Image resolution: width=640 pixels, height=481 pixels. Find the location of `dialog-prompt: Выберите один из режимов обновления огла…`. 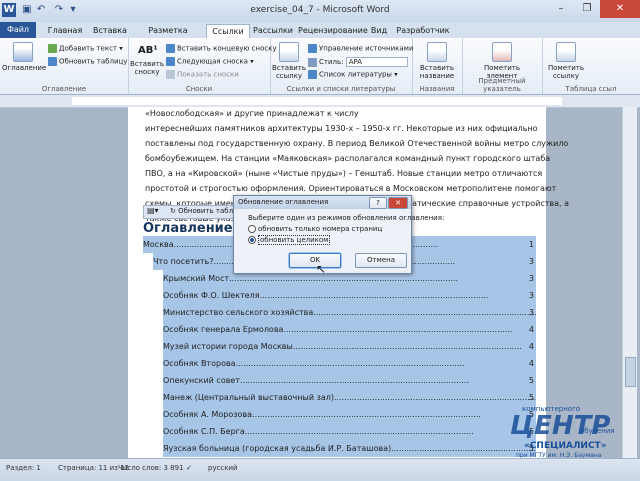

dialog-prompt: Выберите один из режимов обновления огла… is located at coordinates (346, 218).